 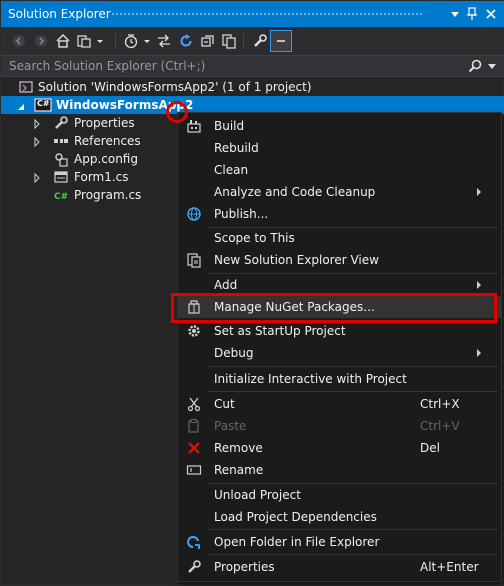 I want to click on menu-item-label: New Solution Explorer View, so click(x=296, y=260).